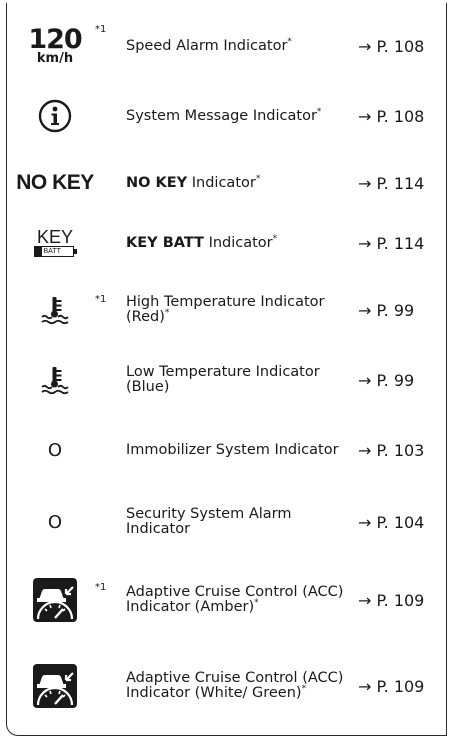  I want to click on indicator-label: Immobilizer System Indicator, so click(232, 449).